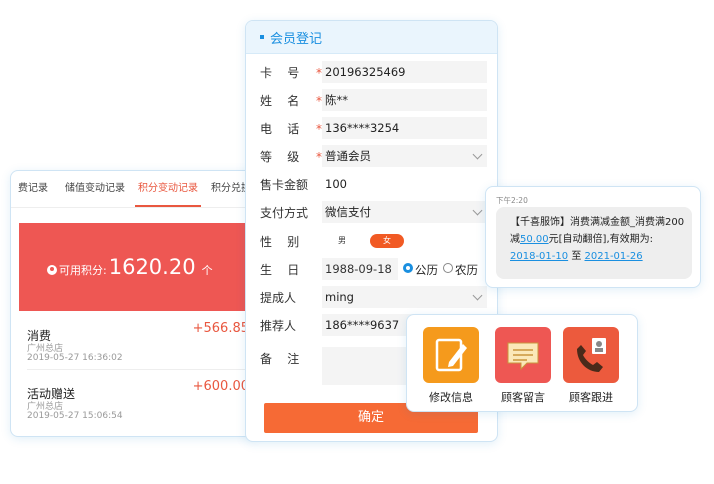 Image resolution: width=714 pixels, height=484 pixels. Describe the element at coordinates (576, 256) in the screenshot. I see `sms-to-text: 至` at that location.